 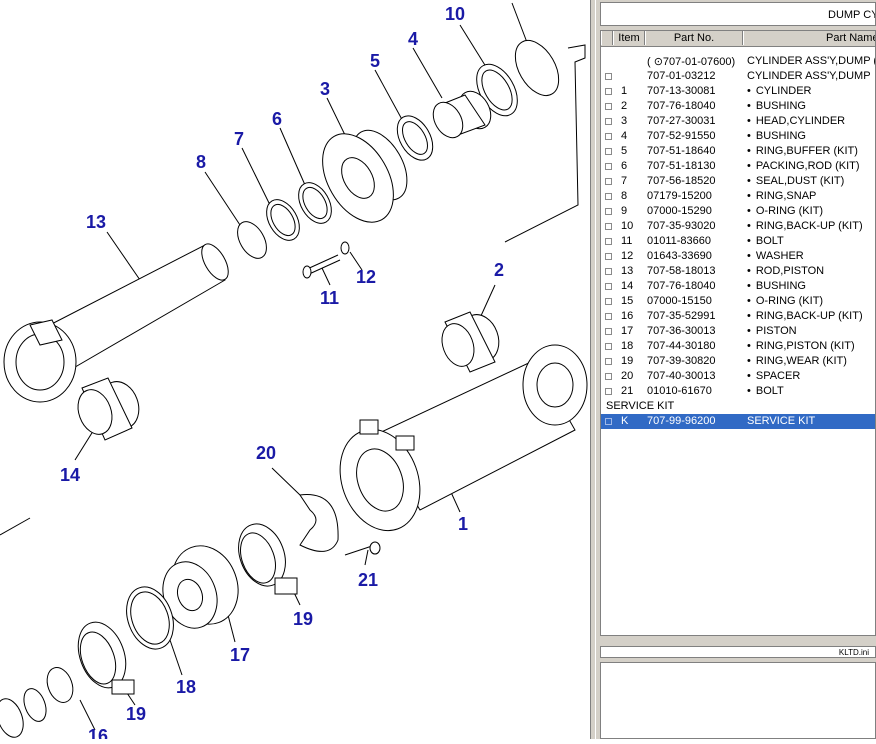 I want to click on callout-18: 18, so click(x=186, y=687).